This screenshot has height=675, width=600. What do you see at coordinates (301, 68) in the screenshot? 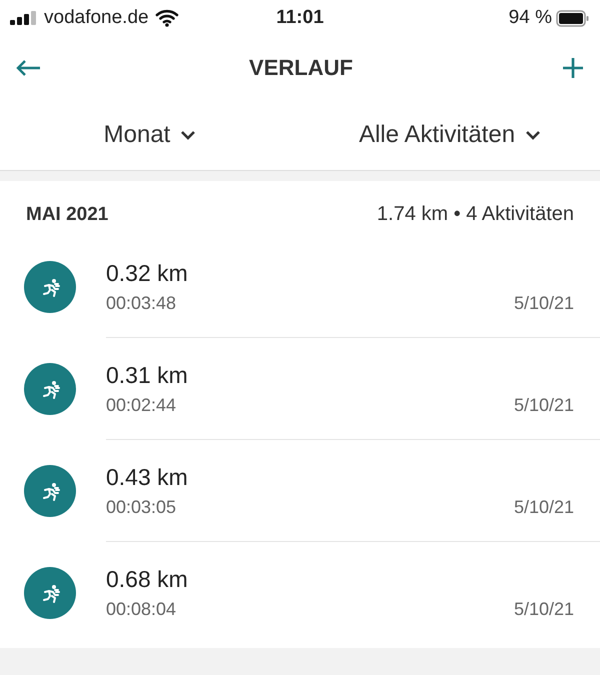
I see `page-title: VERLAUF` at bounding box center [301, 68].